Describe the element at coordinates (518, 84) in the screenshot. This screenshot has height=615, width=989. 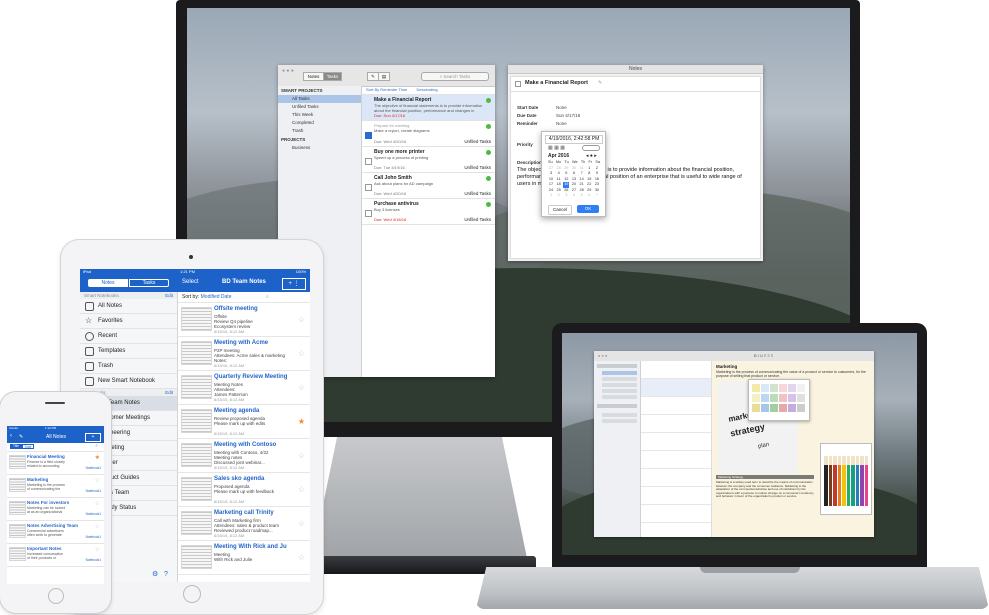
I see `task-complete-checkbox` at that location.